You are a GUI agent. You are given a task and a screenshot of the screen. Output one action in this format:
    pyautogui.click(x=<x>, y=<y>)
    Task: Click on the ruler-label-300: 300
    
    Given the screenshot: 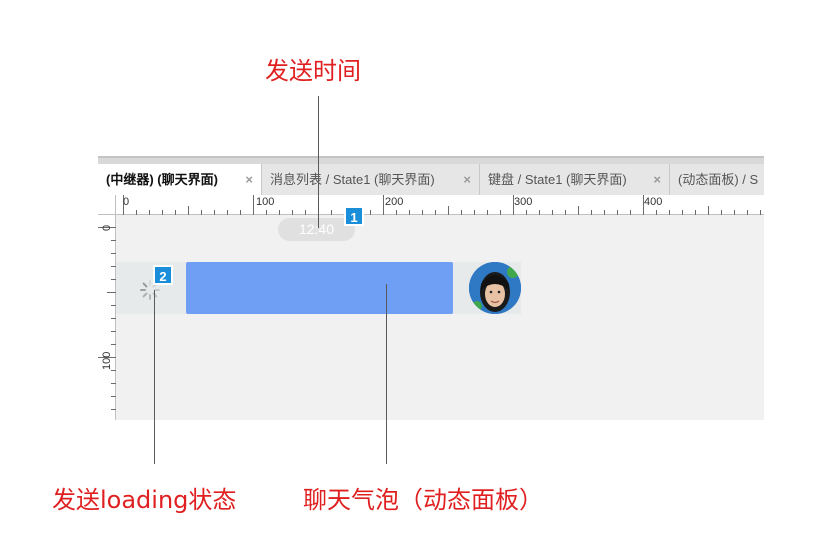 What is the action you would take?
    pyautogui.click(x=523, y=202)
    